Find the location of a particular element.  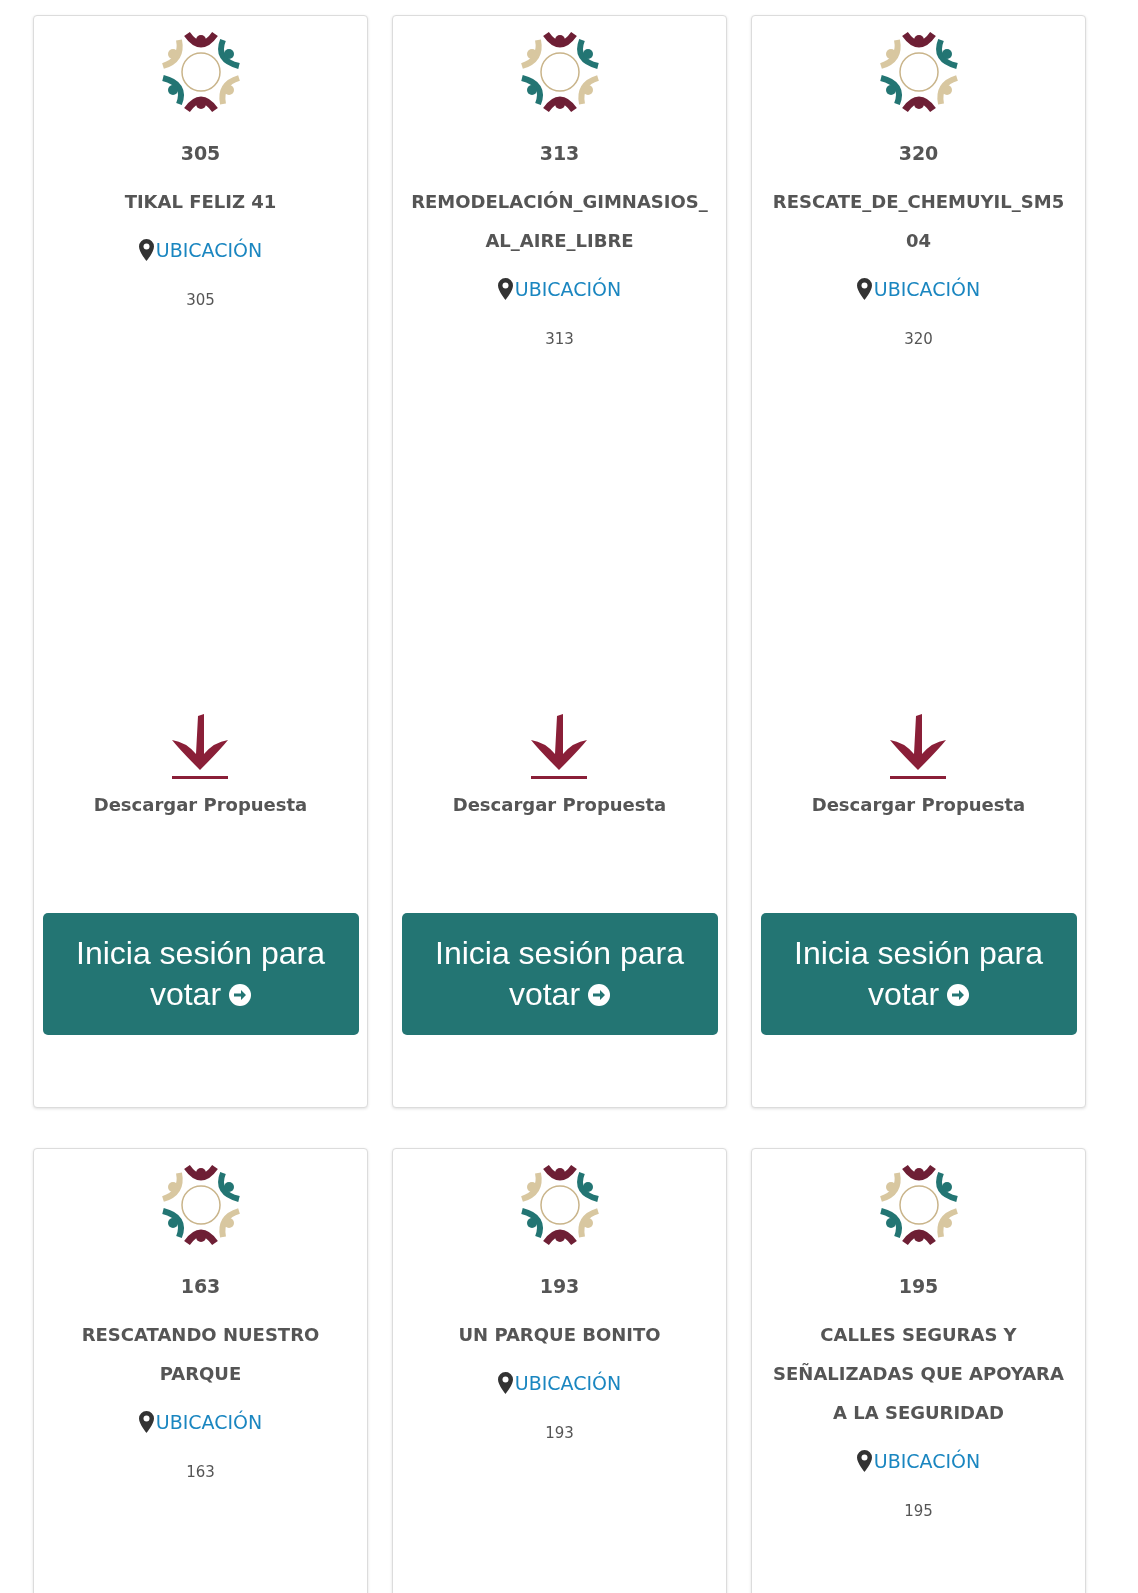

proposal-number: 305 is located at coordinates (200, 153).